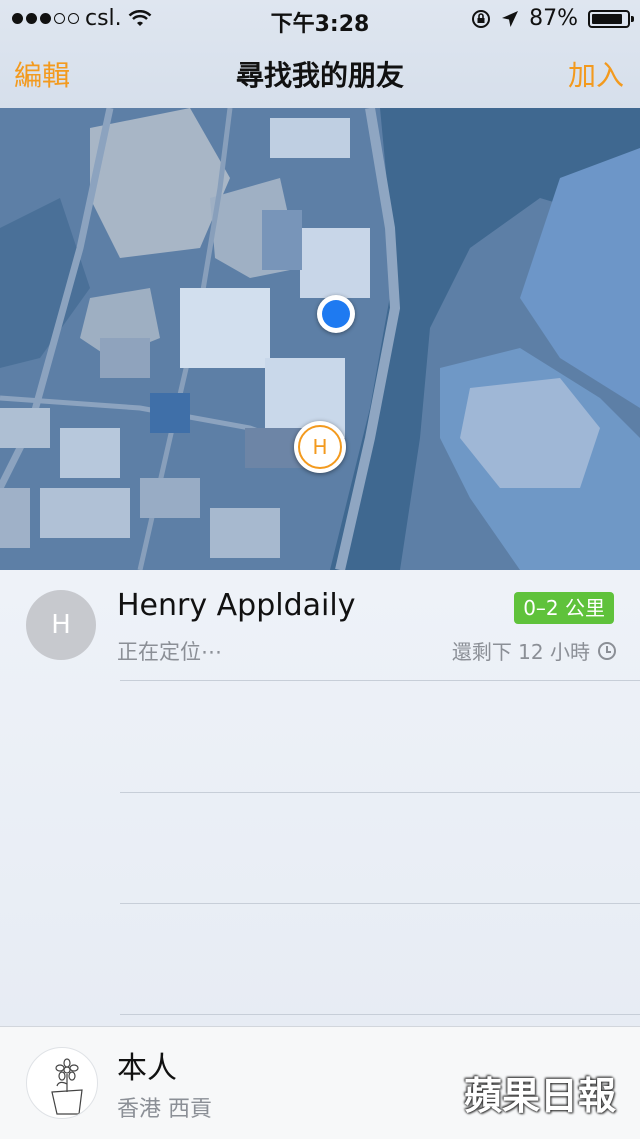 The width and height of the screenshot is (640, 1139). I want to click on top-bar: csl. 下午3:28 87% 編輯 尋找我的朋友 加入, so click(320, 54).